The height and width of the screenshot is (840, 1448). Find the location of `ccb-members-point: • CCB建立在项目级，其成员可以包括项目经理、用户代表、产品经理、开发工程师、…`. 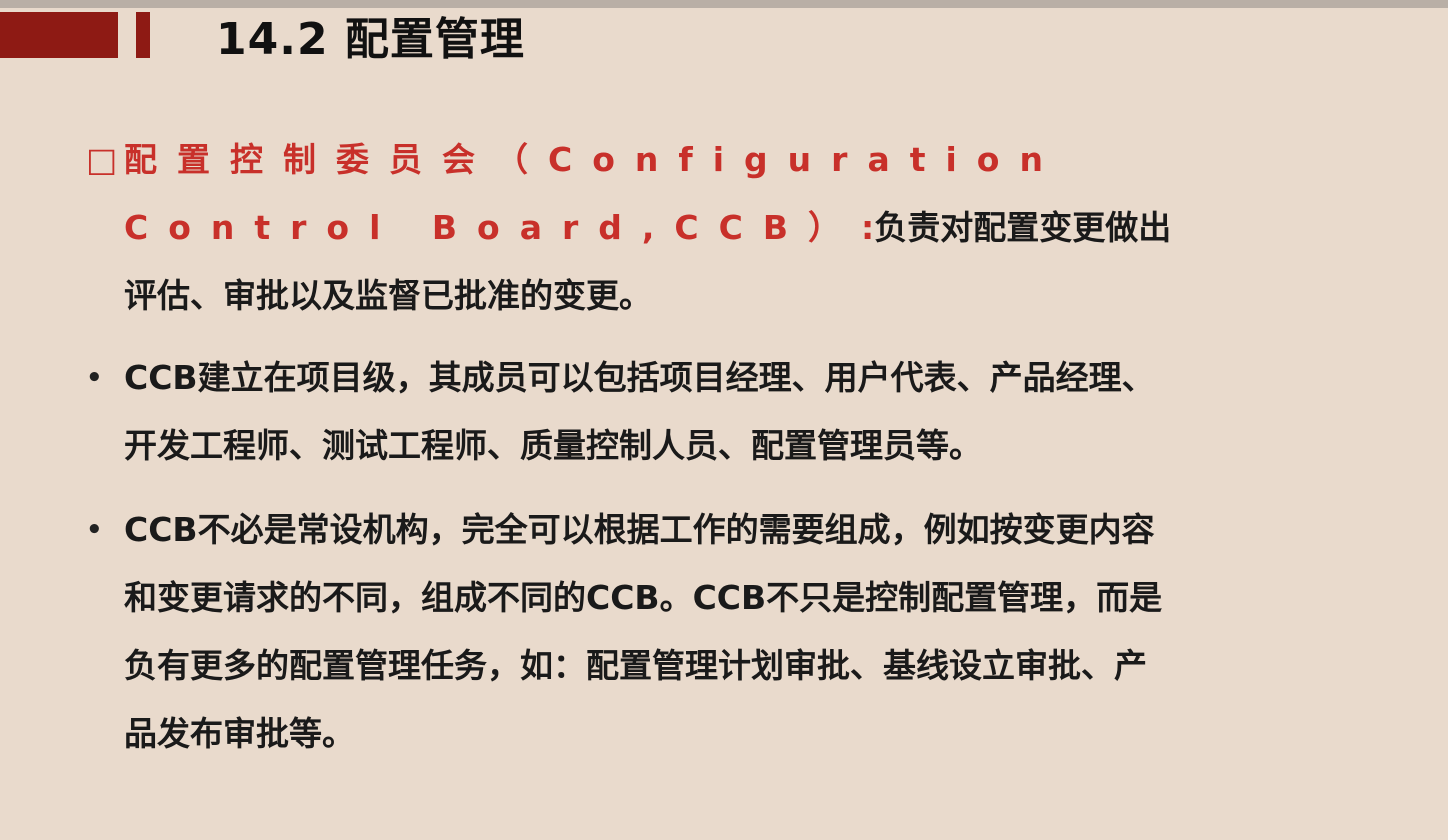

ccb-members-point: • CCB建立在项目级，其成员可以包括项目经理、用户代表、产品经理、开发工程师、… is located at coordinates (631, 412).